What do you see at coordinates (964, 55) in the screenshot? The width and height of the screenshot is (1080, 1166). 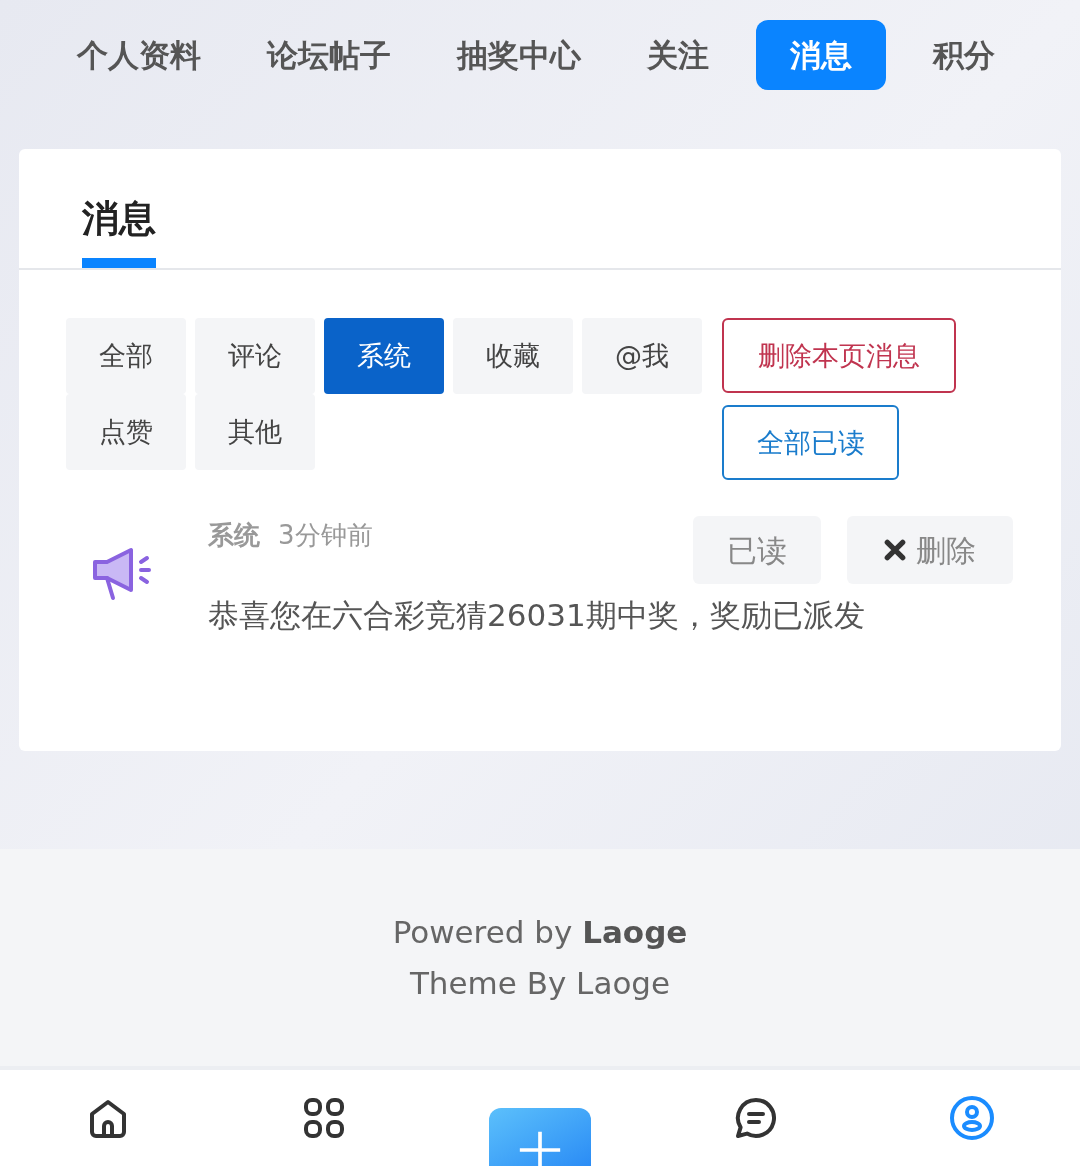 I see `profile-tab: 积分` at bounding box center [964, 55].